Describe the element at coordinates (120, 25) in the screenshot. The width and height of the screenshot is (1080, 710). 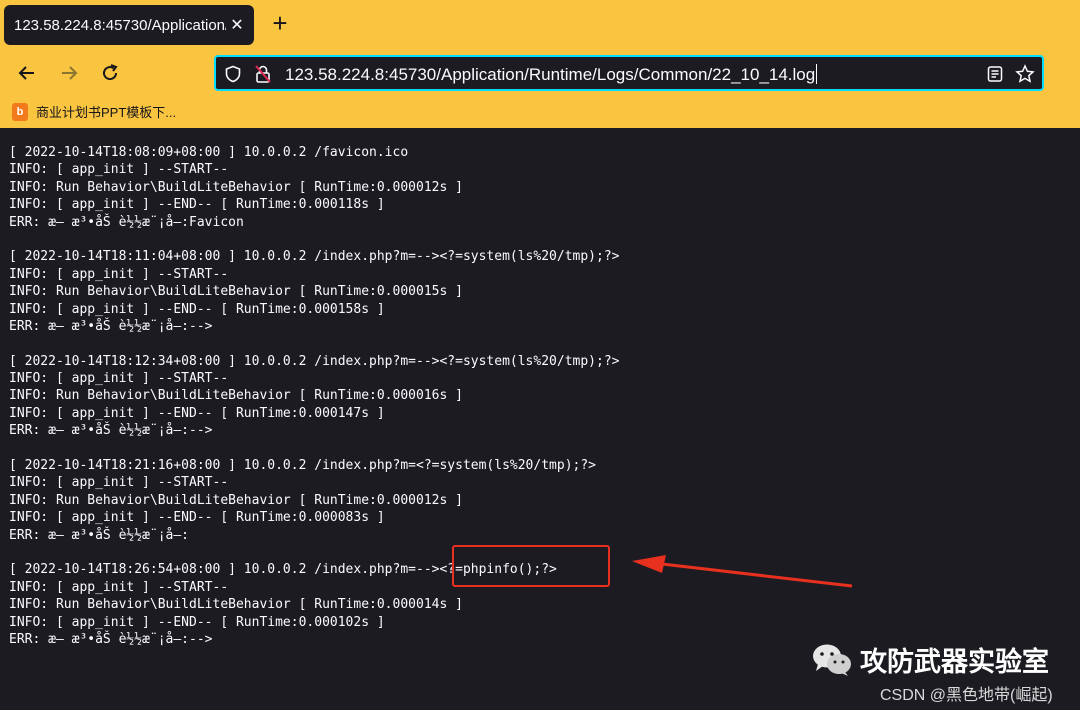
I see `tab-title: 123.58.224.8:45730/Application/R` at that location.